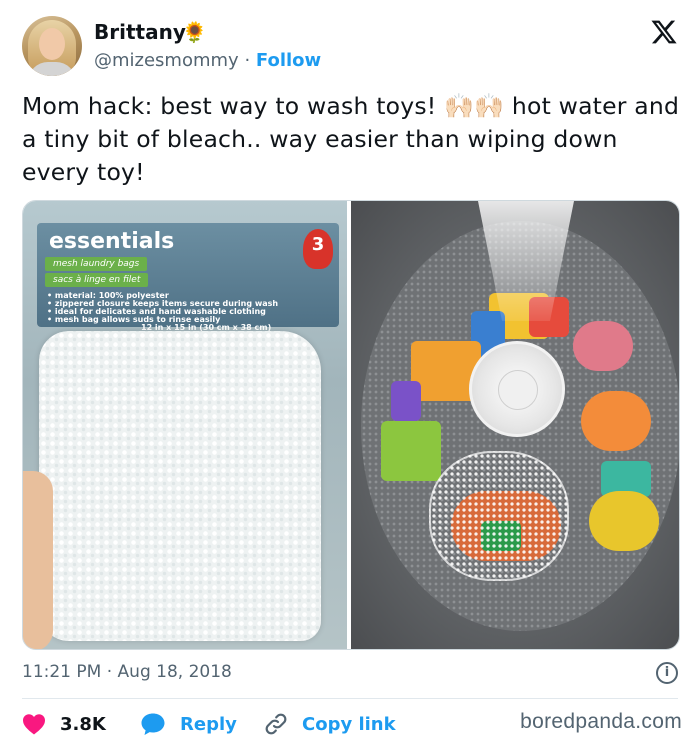 The image size is (700, 751). I want to click on raising-hands-emoji: 🙌🏻🙌🏻, so click(474, 106).